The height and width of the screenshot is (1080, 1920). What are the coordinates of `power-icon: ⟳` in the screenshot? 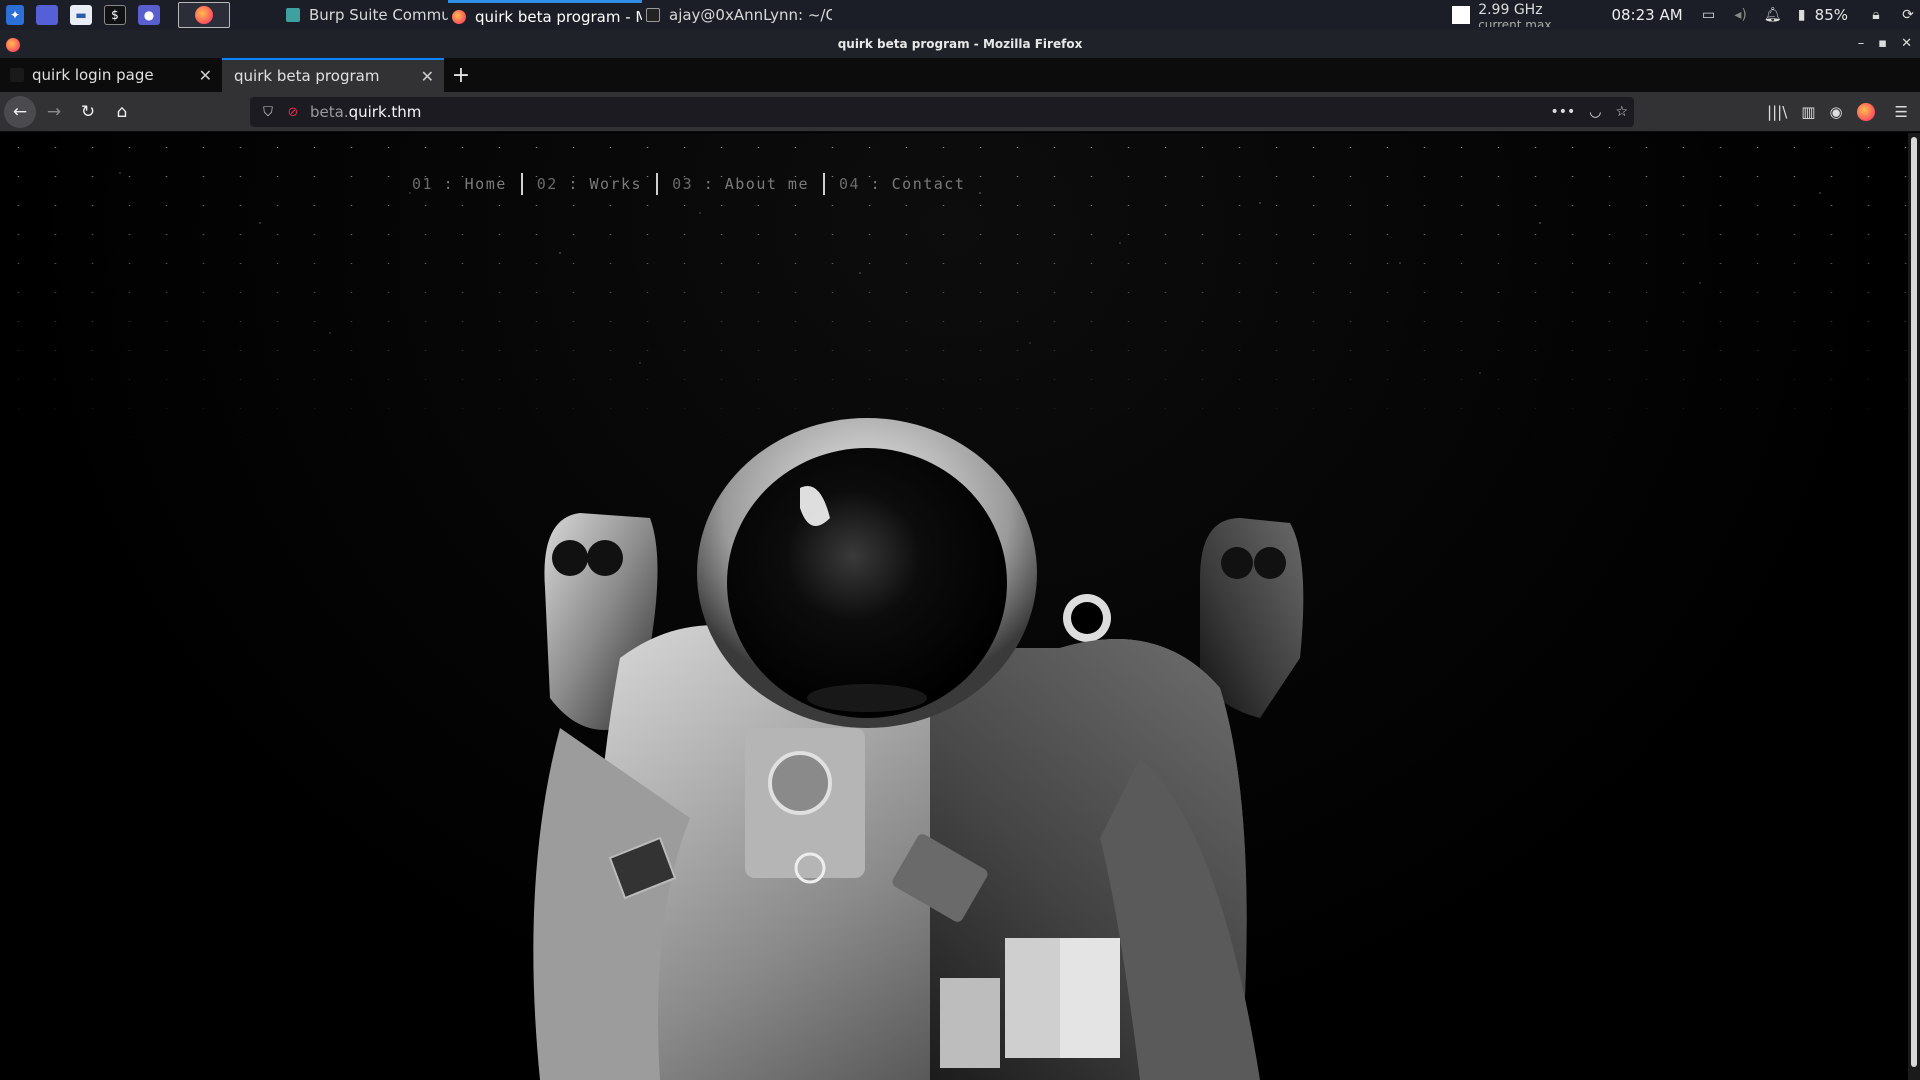 It's located at (1908, 15).